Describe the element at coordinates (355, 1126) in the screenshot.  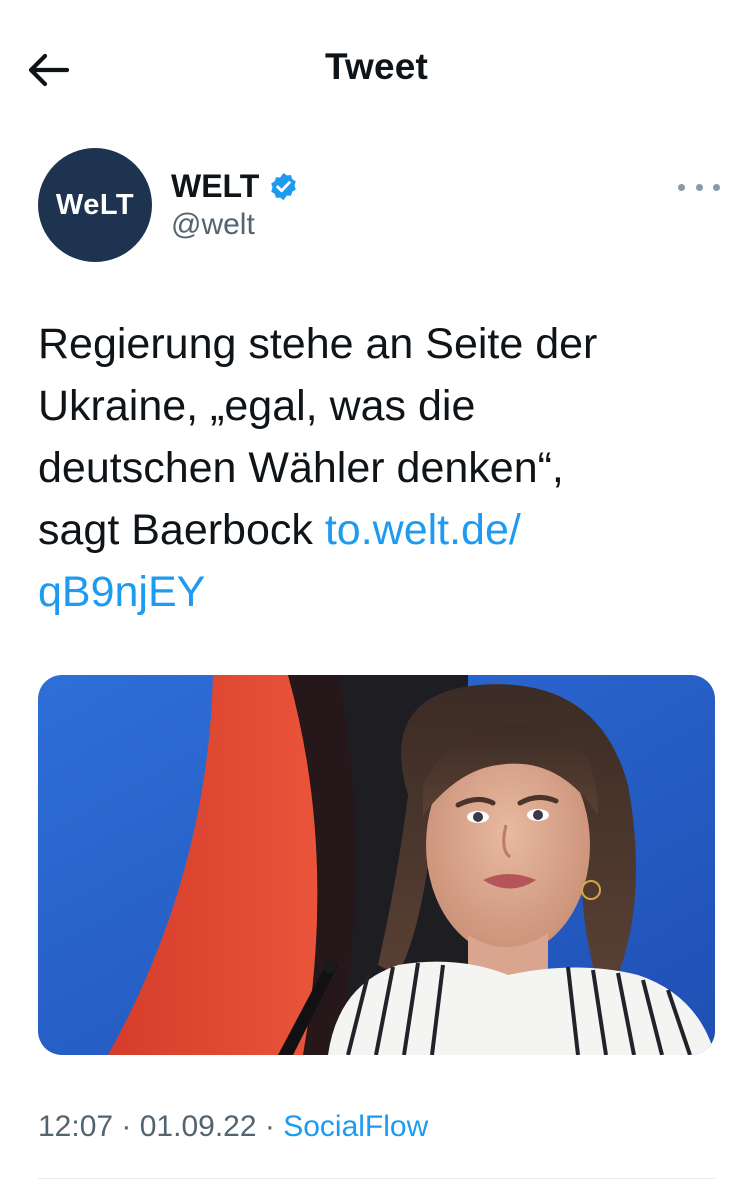
I see `tweet-source: SocialFlow` at that location.